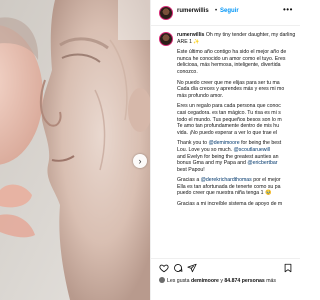 The width and height of the screenshot is (320, 300). What do you see at coordinates (229, 11) in the screenshot?
I see `follow-button: Seguir` at bounding box center [229, 11].